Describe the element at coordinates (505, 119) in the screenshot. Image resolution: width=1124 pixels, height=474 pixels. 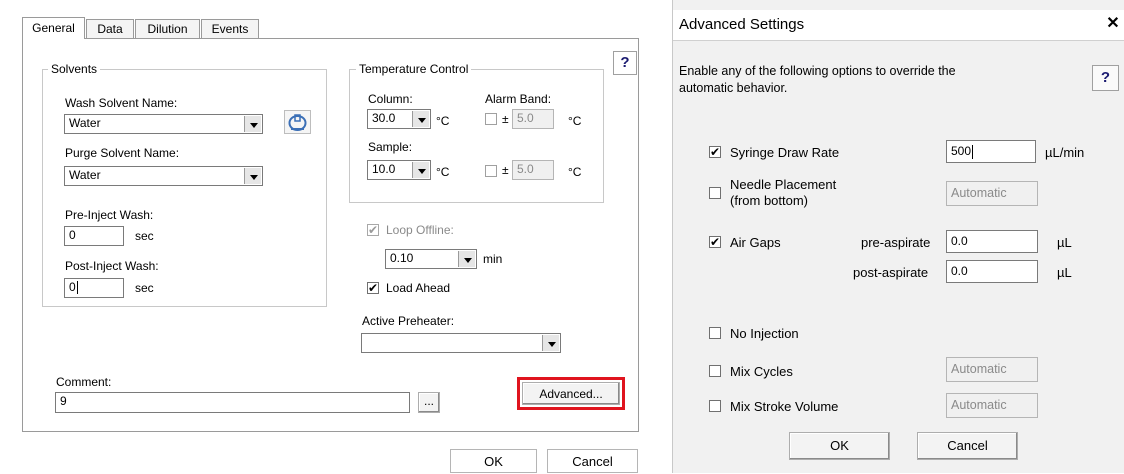
I see `column-alarm-pm: ±` at that location.